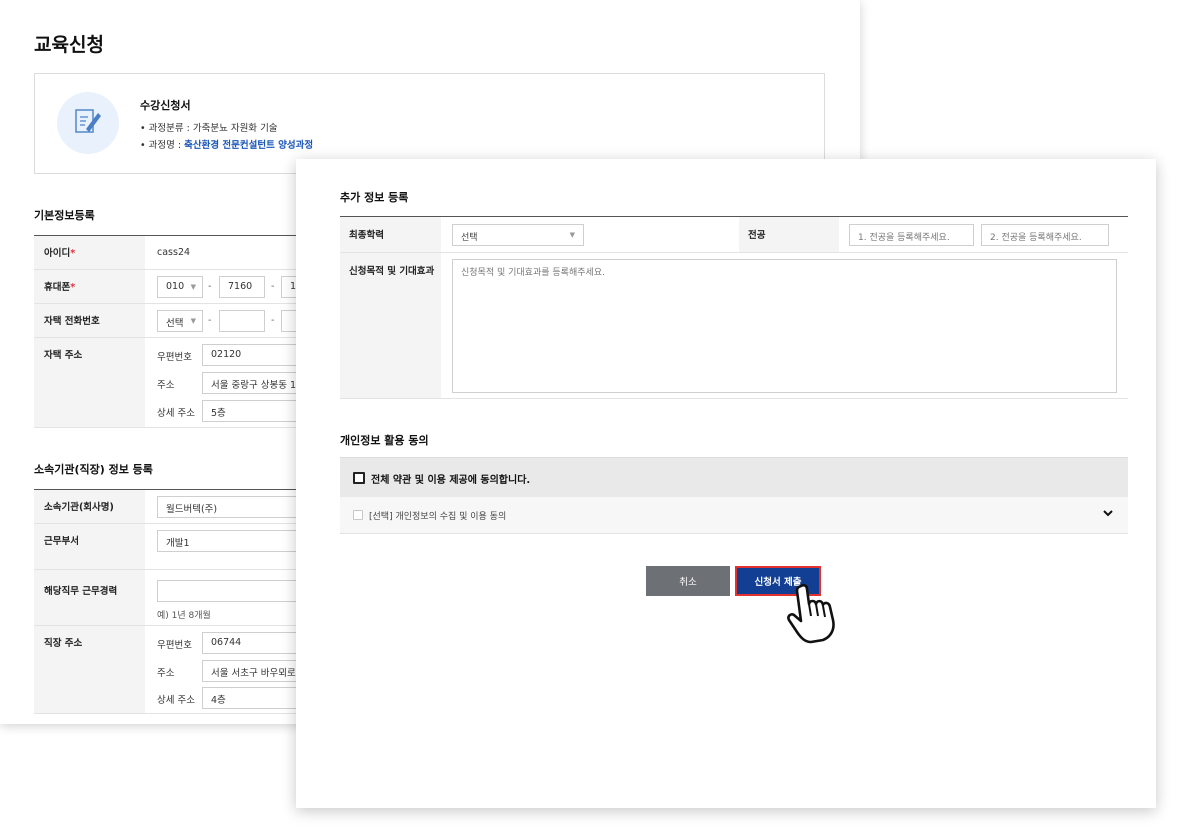 This screenshot has height=837, width=1179. I want to click on document-edit-icon, so click(88, 123).